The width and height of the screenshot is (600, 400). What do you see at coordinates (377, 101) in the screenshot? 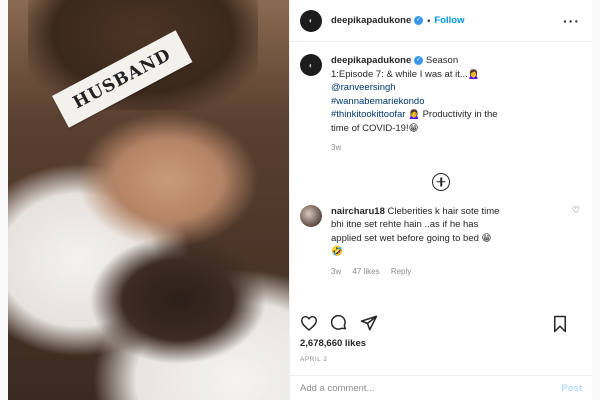
I see `caption-hashtag-1: #wannabemariekondo` at bounding box center [377, 101].